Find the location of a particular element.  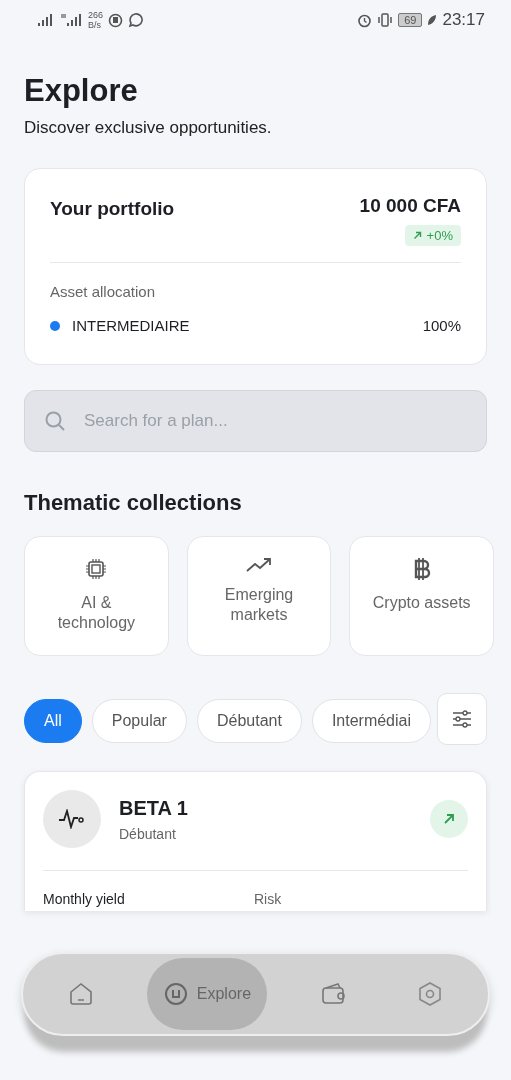

collection-card: Emerging markets is located at coordinates (259, 596).